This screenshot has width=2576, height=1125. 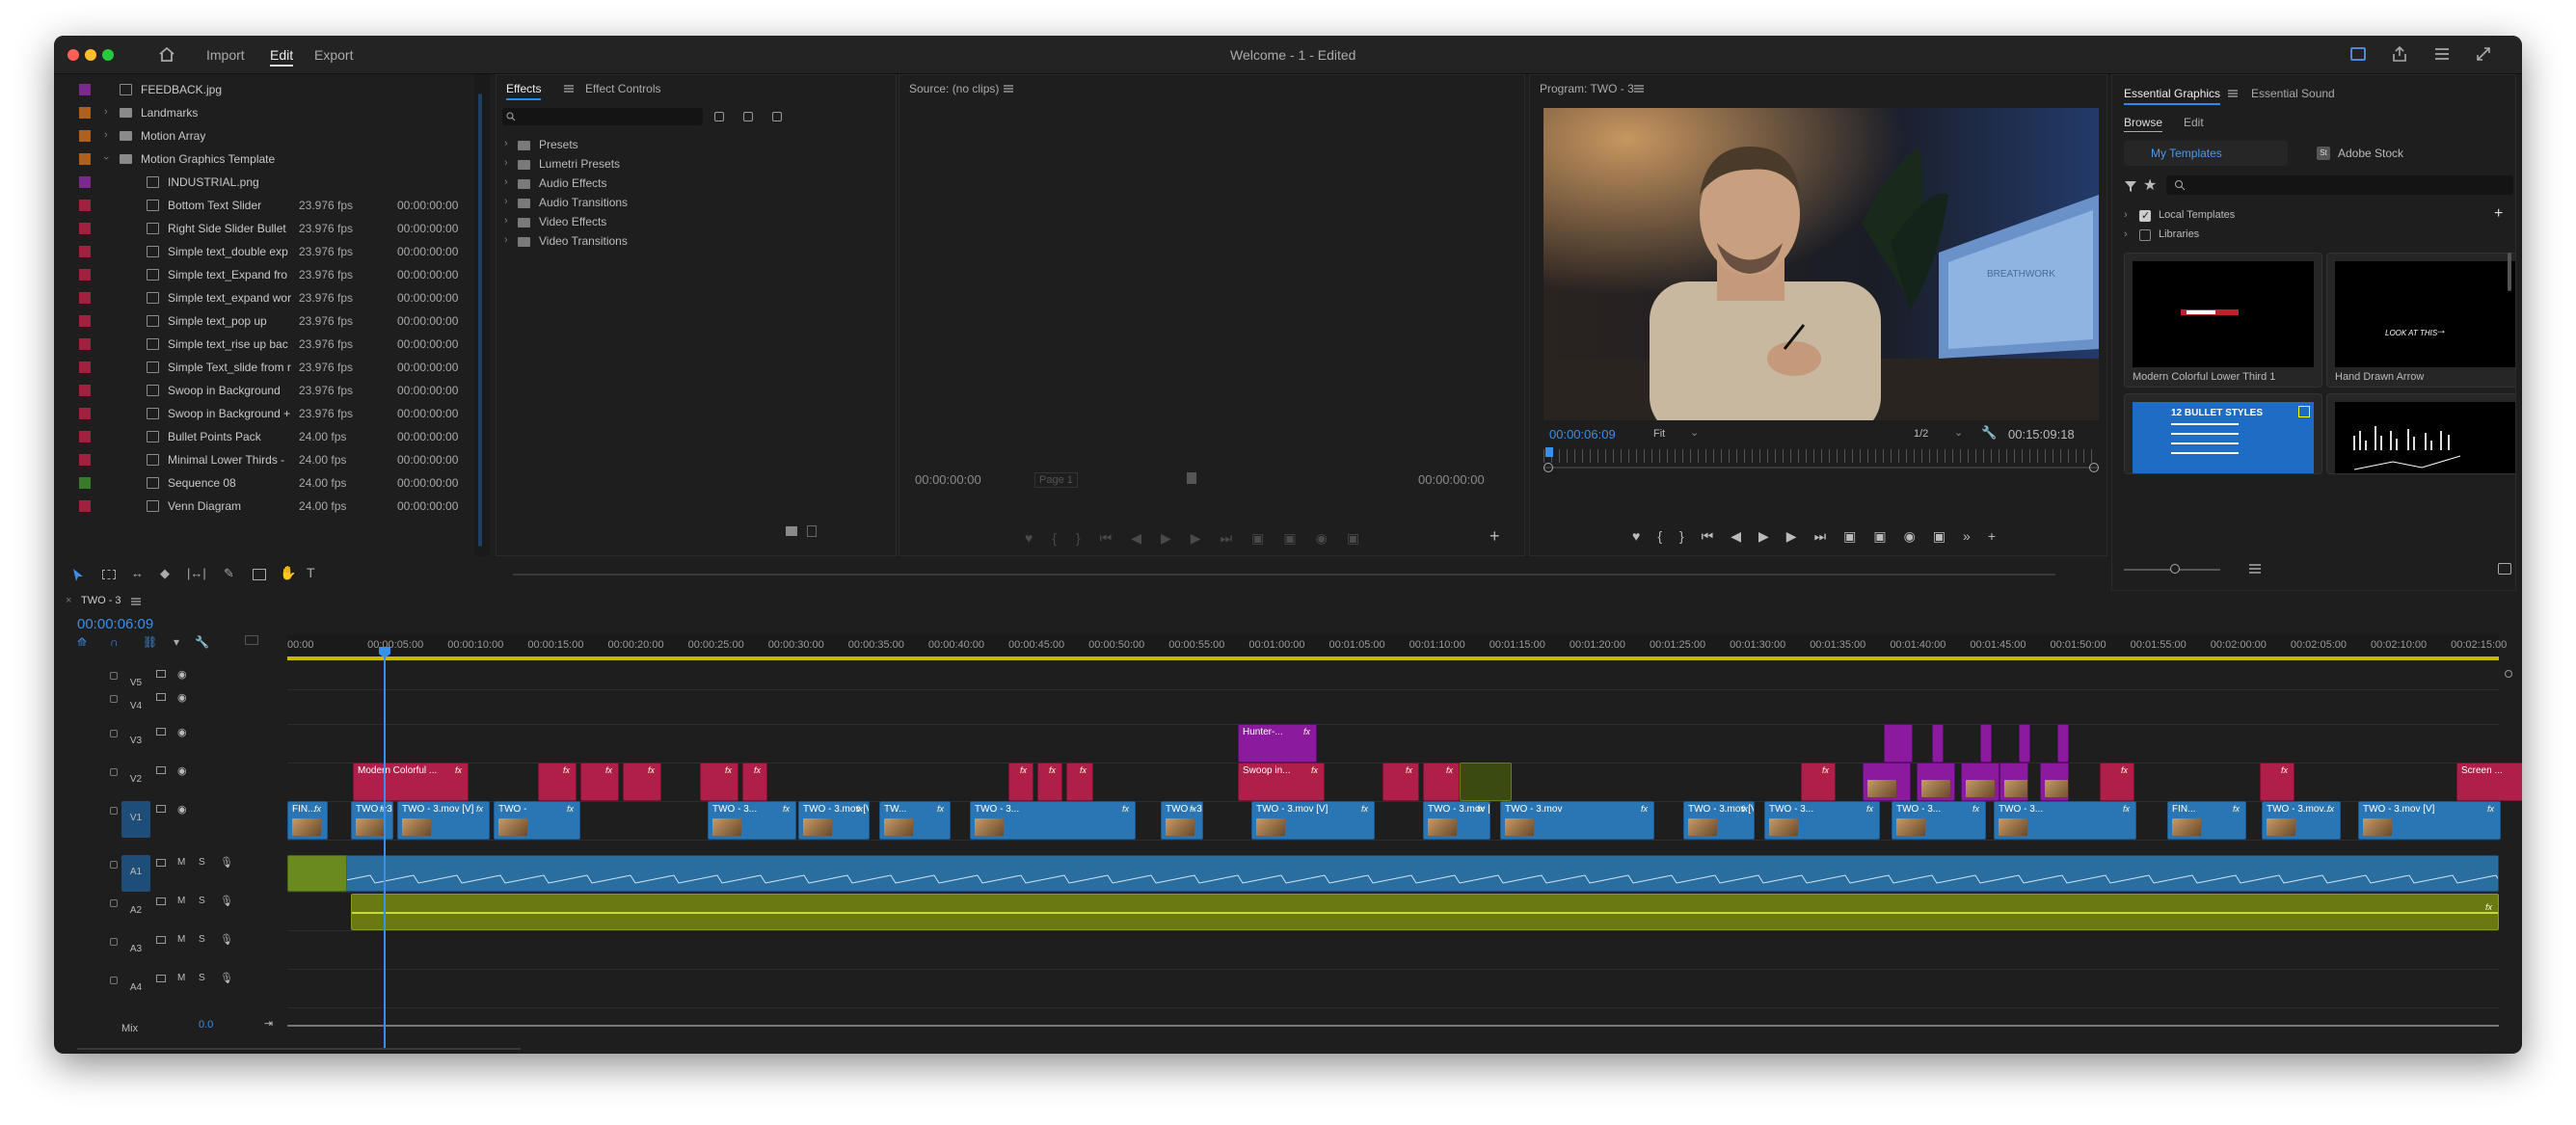 What do you see at coordinates (269, 1024) in the screenshot?
I see `mix-keyframe-icon: ⇥` at bounding box center [269, 1024].